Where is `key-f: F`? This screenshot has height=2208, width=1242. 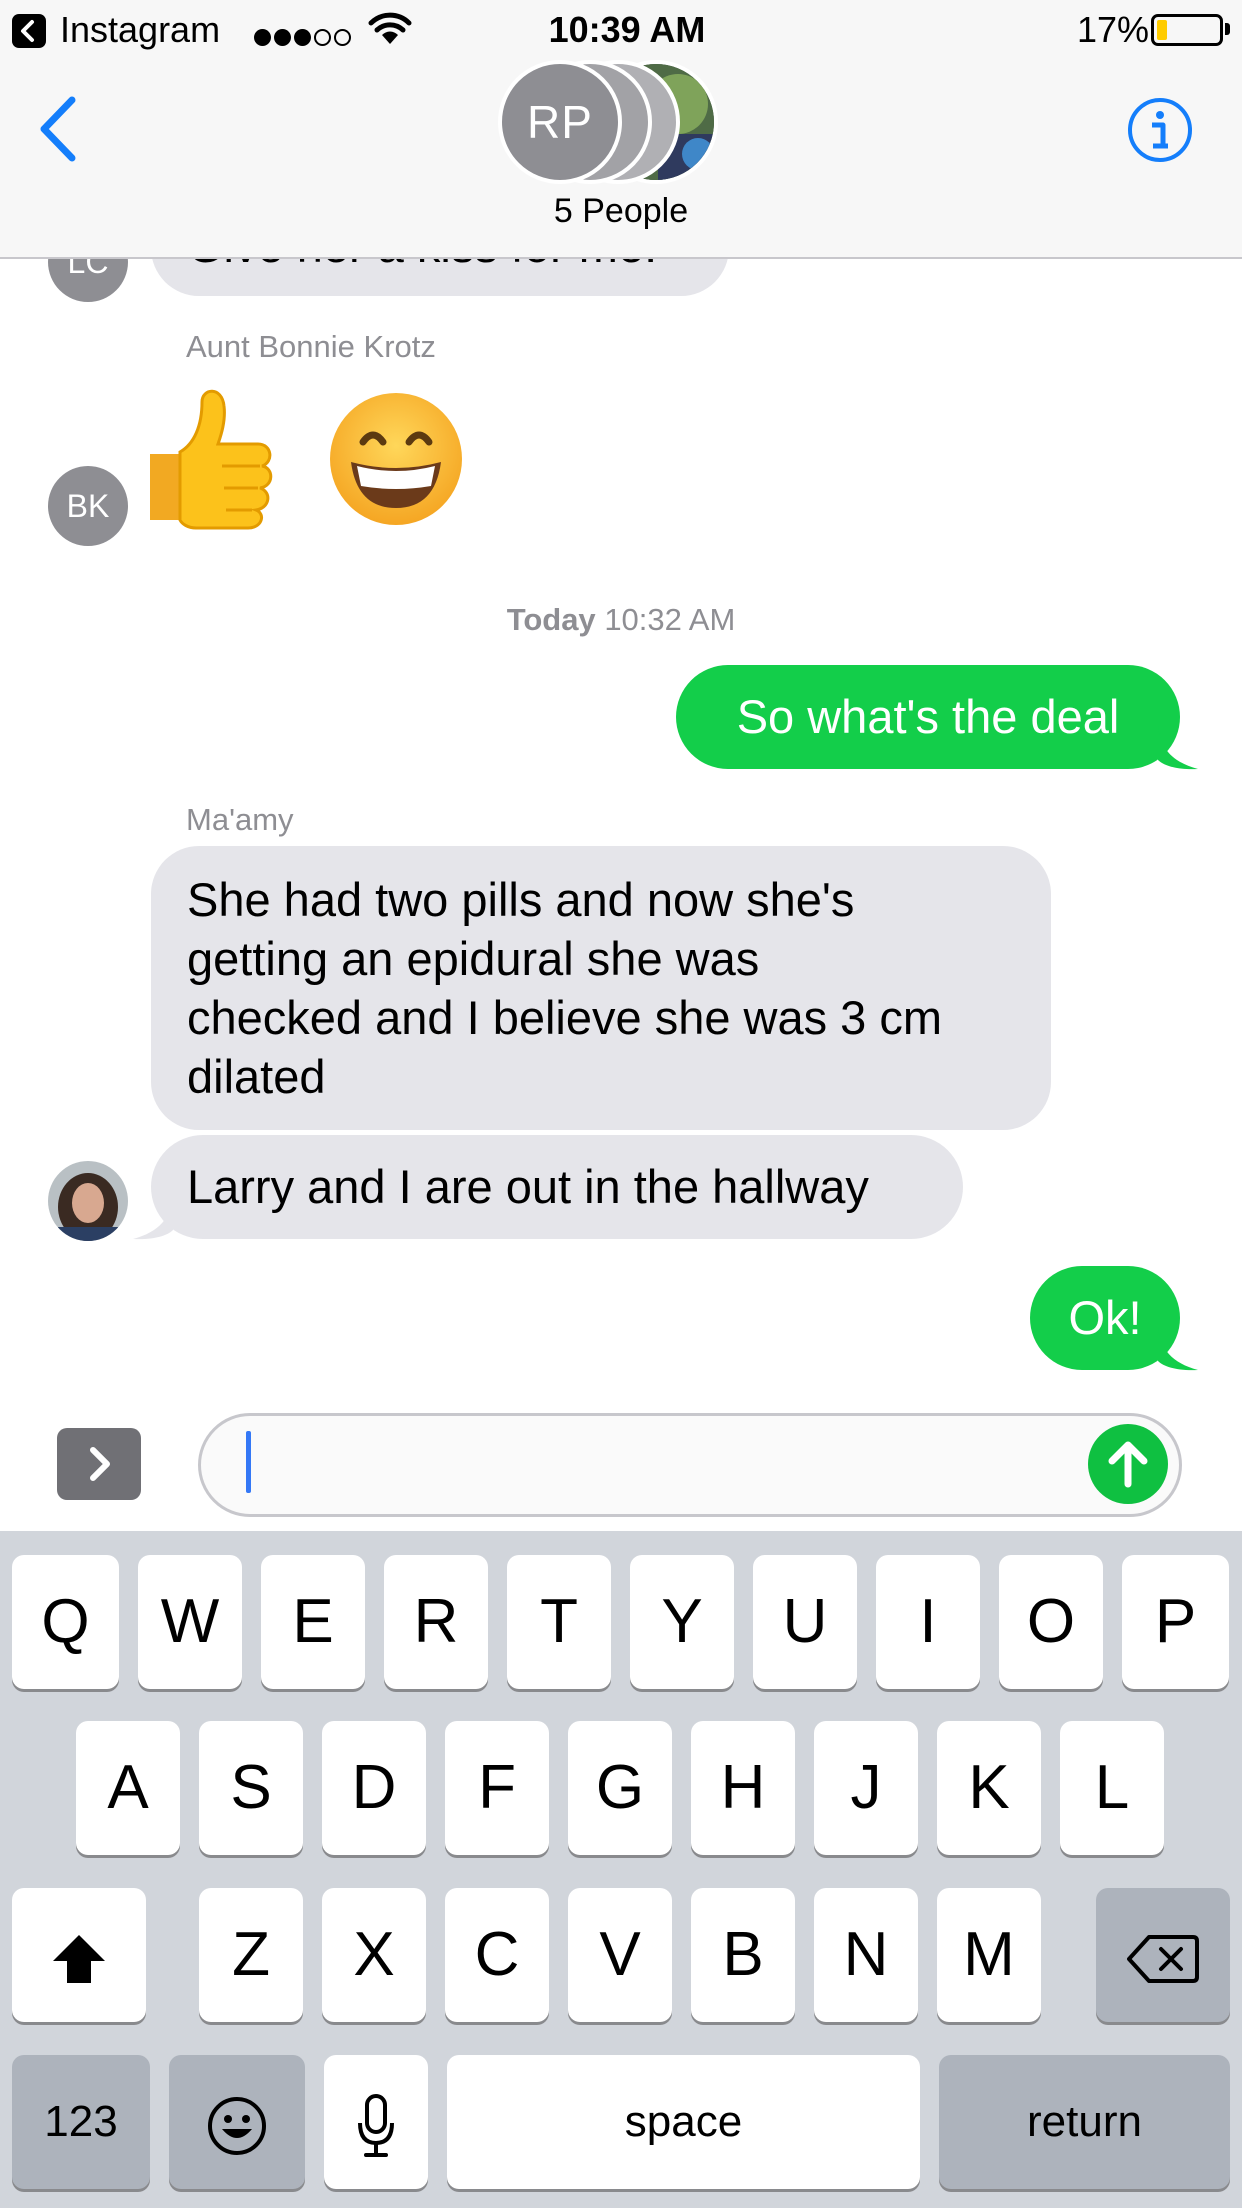 key-f: F is located at coordinates (497, 1788).